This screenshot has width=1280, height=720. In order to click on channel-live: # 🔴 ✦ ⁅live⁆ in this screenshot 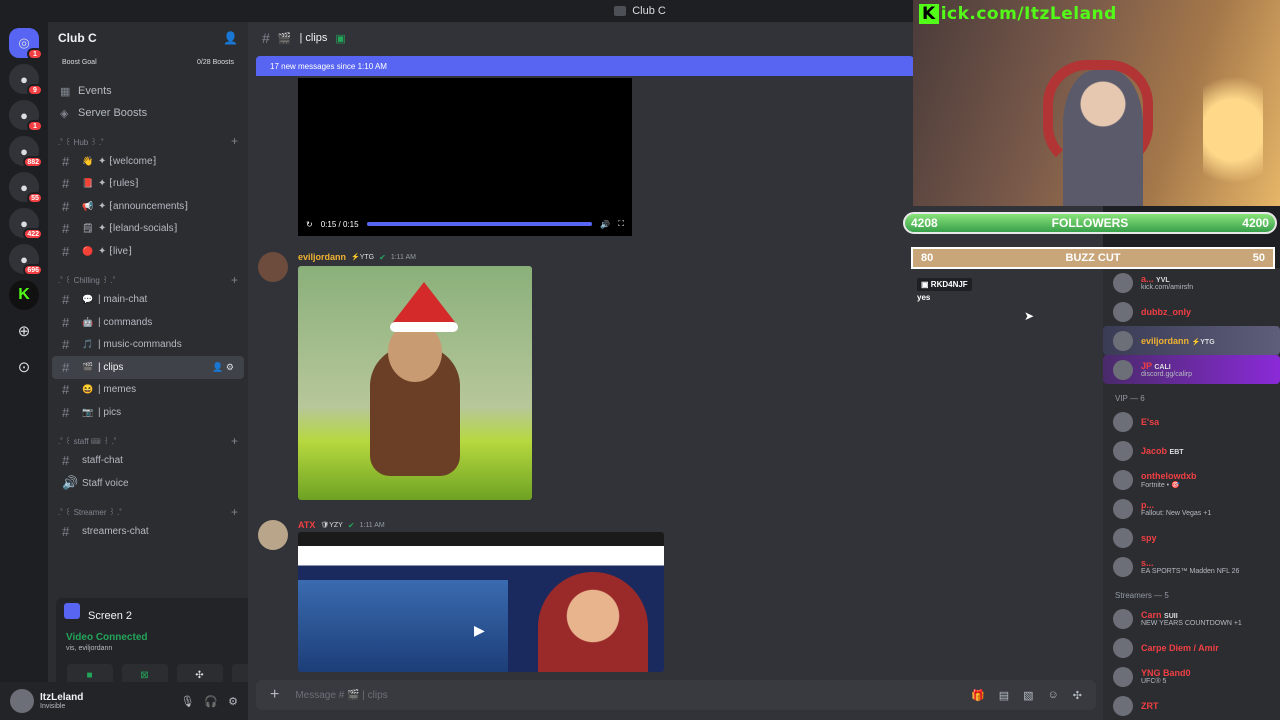, I will do `click(148, 251)`.